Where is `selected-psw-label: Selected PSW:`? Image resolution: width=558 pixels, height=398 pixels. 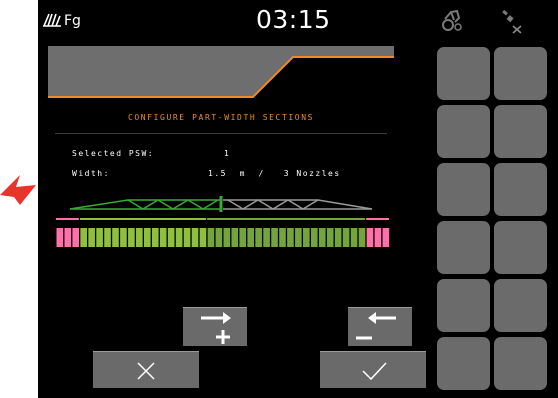
selected-psw-label: Selected PSW: is located at coordinates (113, 153).